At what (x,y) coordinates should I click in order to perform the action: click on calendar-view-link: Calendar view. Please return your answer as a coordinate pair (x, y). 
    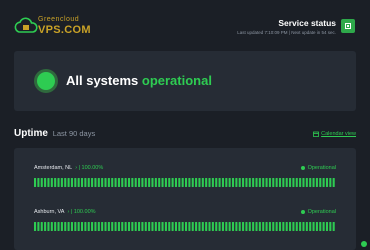
    Looking at the image, I should click on (334, 134).